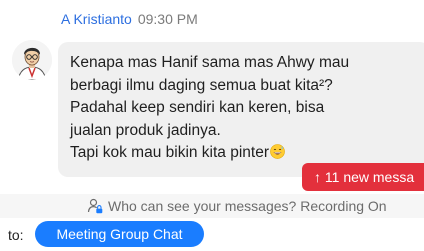 Image resolution: width=424 pixels, height=251 pixels. What do you see at coordinates (95, 206) in the screenshot?
I see `person-lock-icon` at bounding box center [95, 206].